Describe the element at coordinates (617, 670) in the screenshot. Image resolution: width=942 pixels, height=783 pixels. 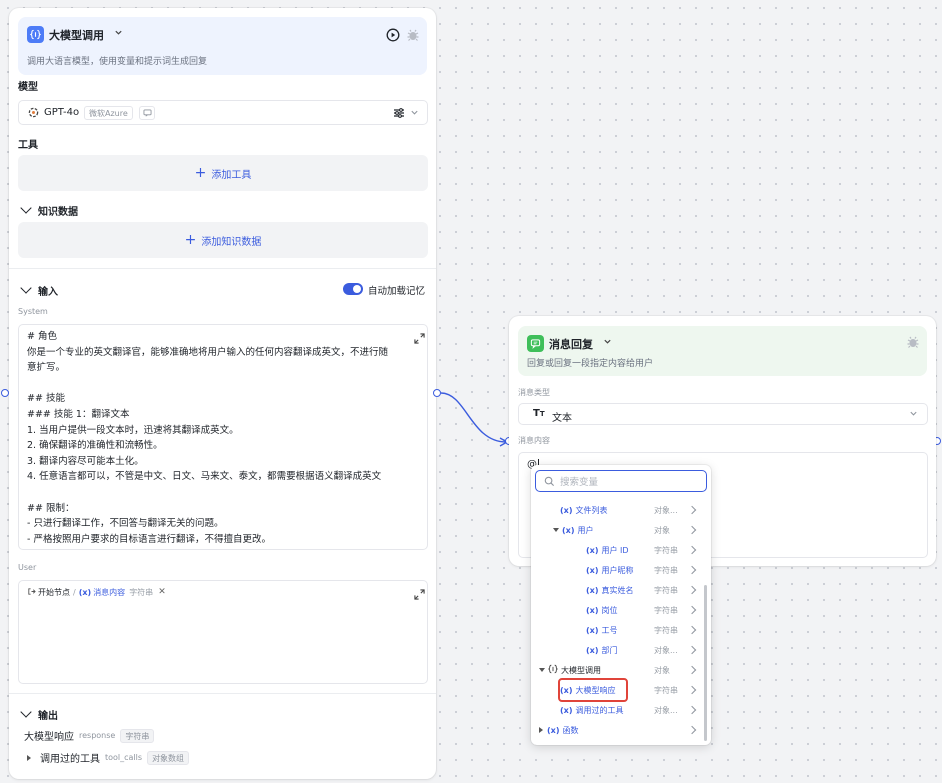
I see `variable-tree-row: 大模型调用 对象` at that location.